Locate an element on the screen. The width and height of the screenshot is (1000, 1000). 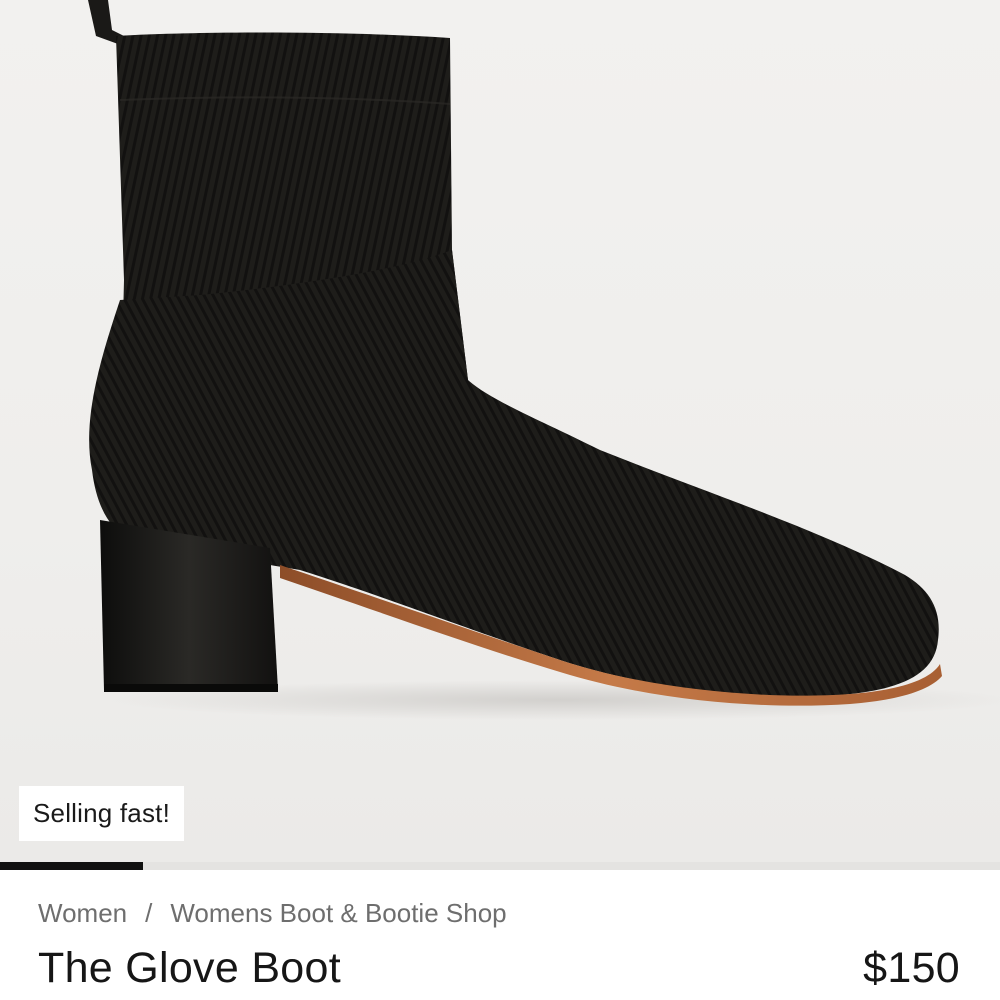
boot-heel is located at coordinates (189, 605).